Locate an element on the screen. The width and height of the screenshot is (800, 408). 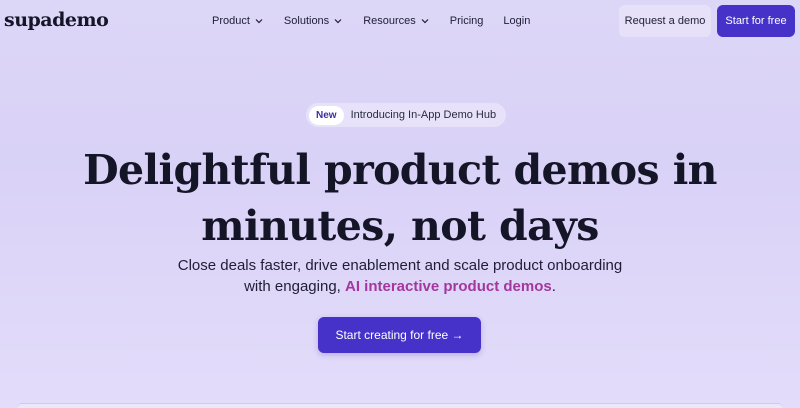
nav-item-label: Pricing is located at coordinates (466, 21).